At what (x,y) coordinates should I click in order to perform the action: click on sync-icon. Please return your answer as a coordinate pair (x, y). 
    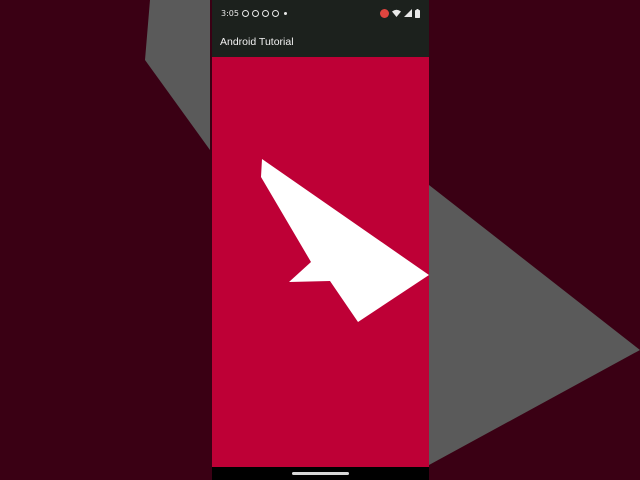
    Looking at the image, I should click on (245, 13).